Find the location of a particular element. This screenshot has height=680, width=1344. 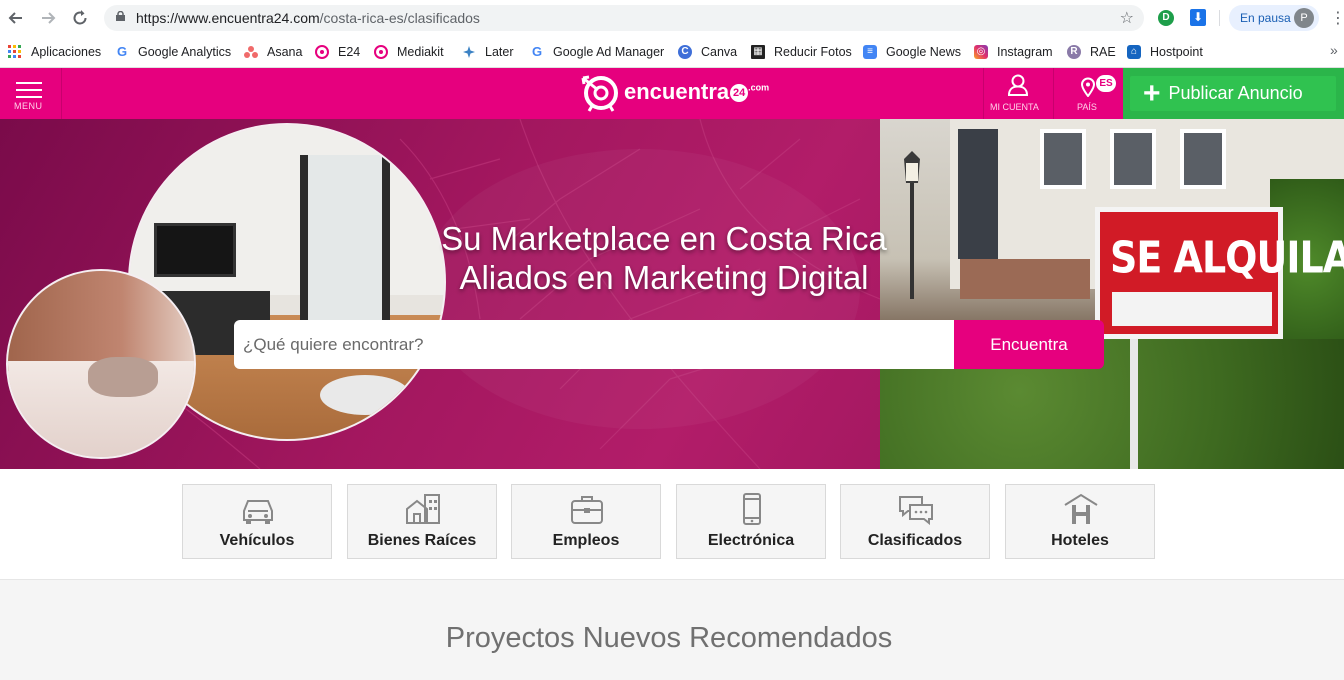

category-label: Bienes Raíces is located at coordinates (422, 540).